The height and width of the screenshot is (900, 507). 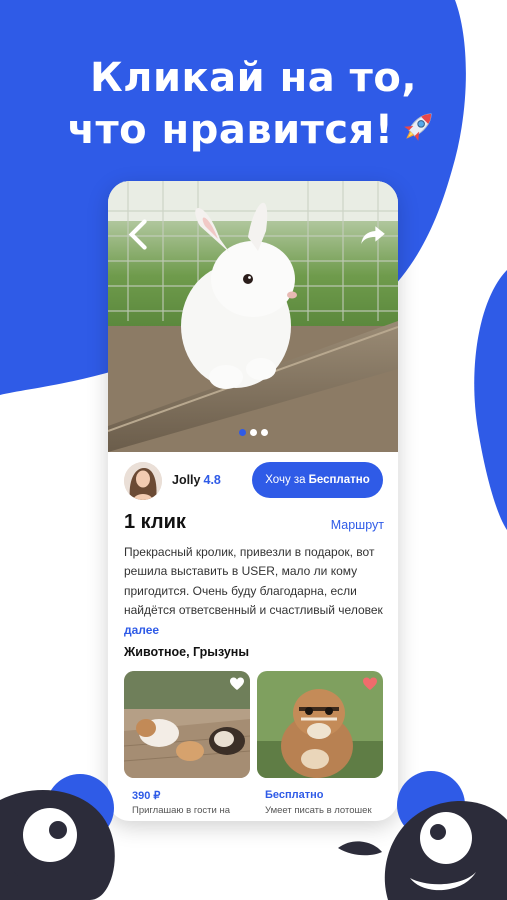 I want to click on gallery-pagination, so click(x=253, y=432).